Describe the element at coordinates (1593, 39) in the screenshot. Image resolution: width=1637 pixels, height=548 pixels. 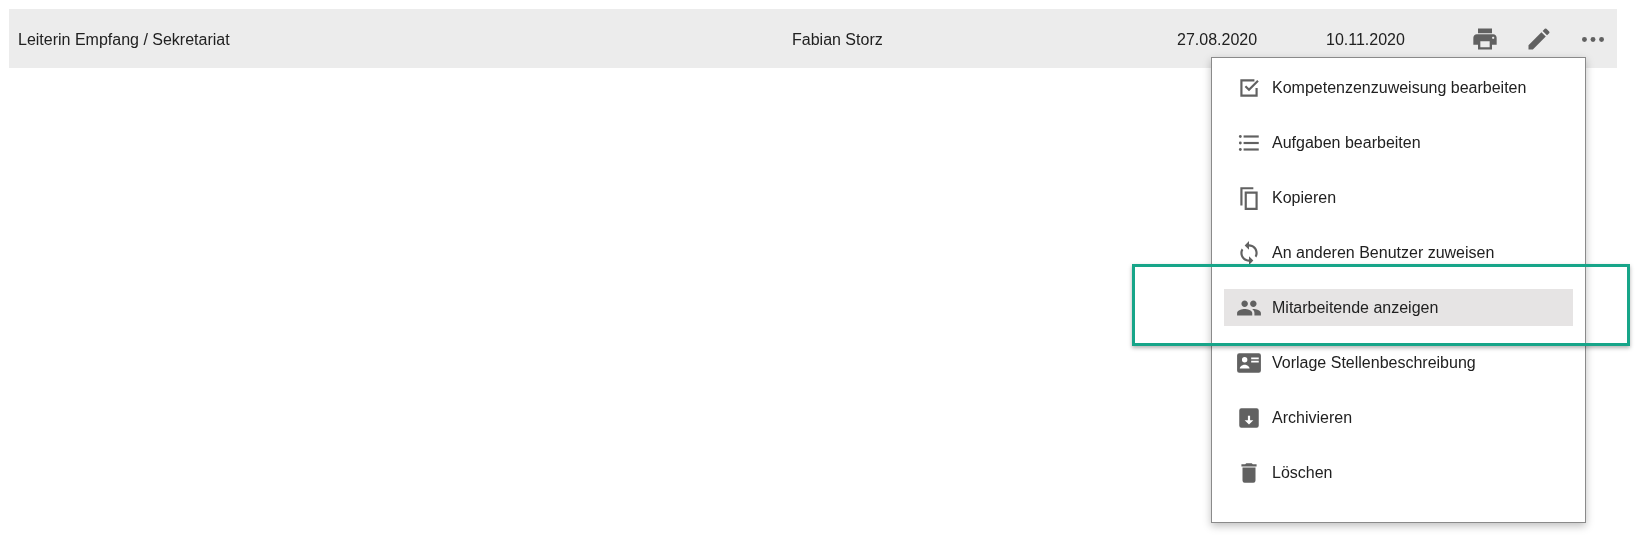
I see `more-icon` at that location.